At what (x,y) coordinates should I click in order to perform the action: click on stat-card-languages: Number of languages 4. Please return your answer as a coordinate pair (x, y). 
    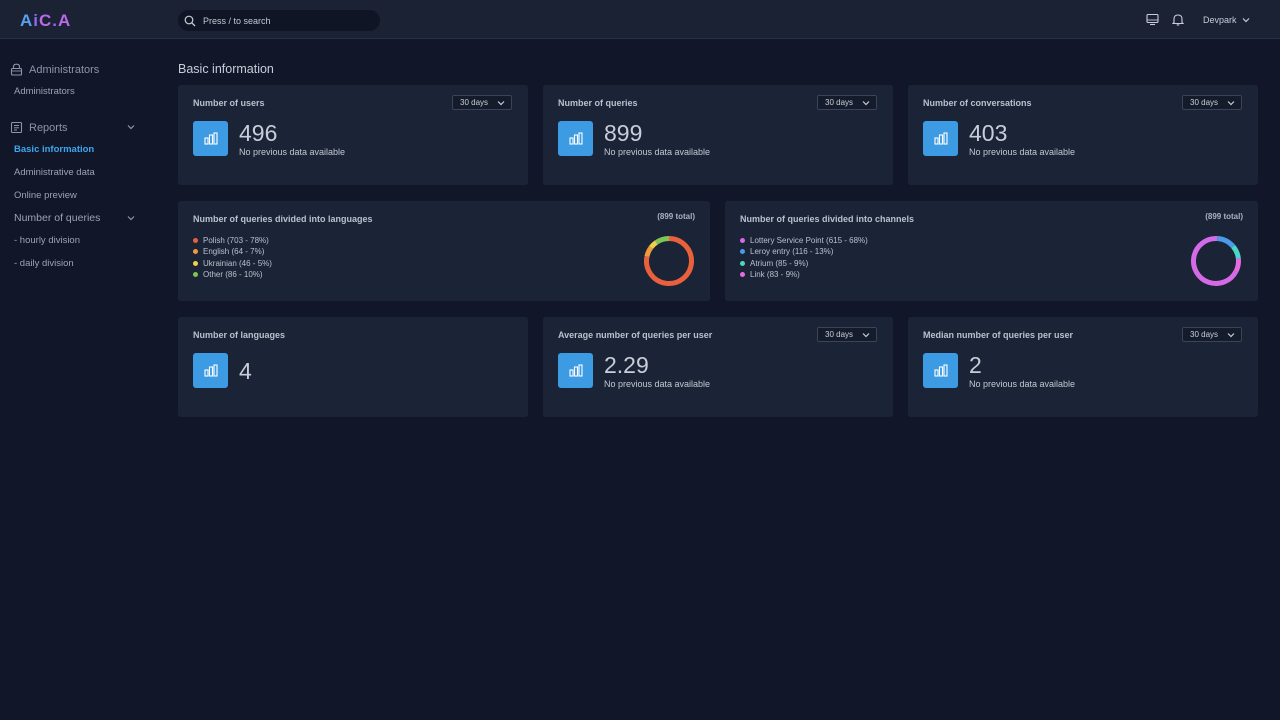
    Looking at the image, I should click on (353, 367).